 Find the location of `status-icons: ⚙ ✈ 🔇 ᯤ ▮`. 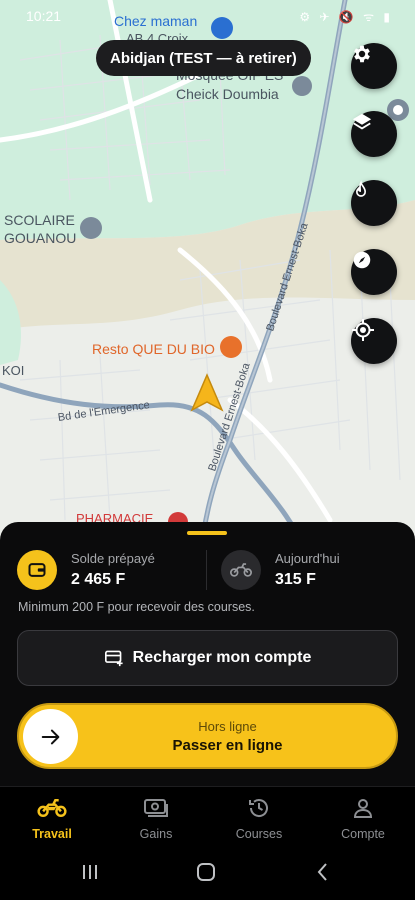

status-icons: ⚙ ✈ 🔇 ᯤ ▮ is located at coordinates (346, 17).